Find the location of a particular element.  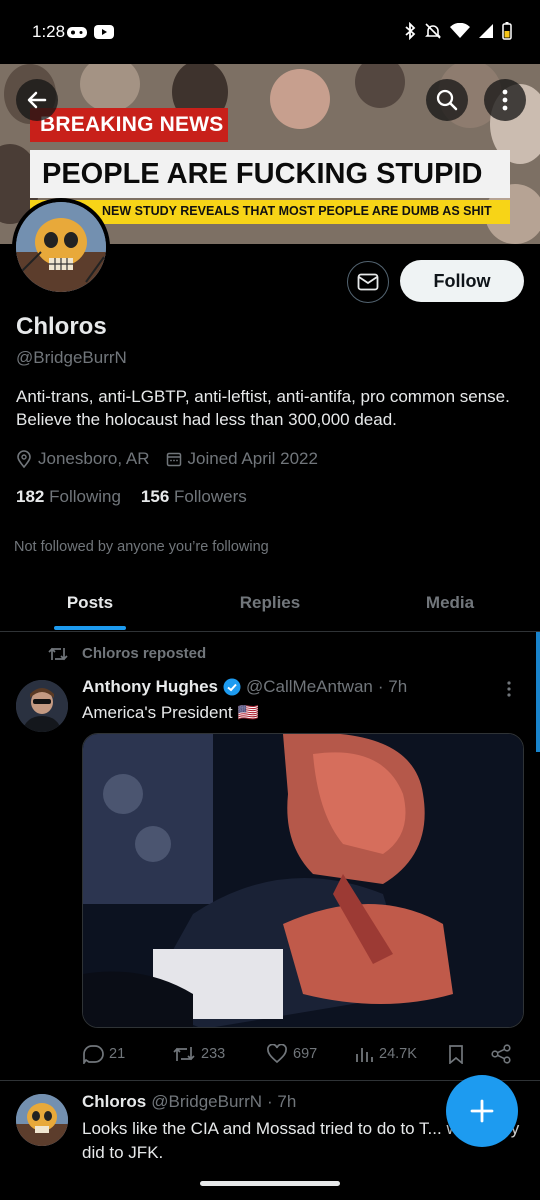

profile-avatar is located at coordinates (61, 247).